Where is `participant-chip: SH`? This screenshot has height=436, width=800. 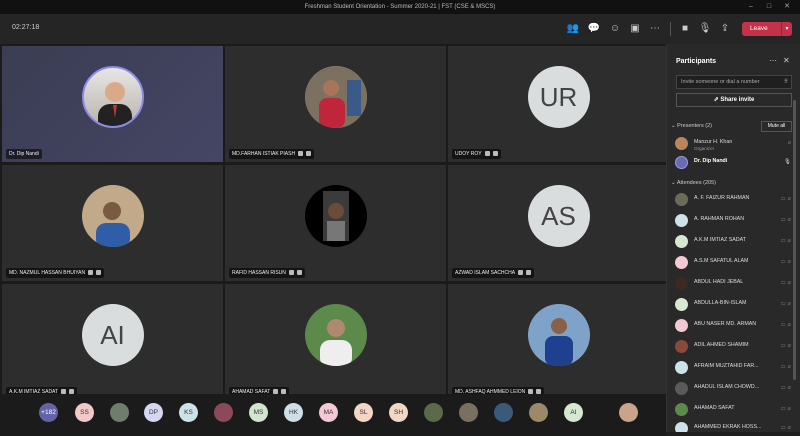 participant-chip: SH is located at coordinates (398, 412).